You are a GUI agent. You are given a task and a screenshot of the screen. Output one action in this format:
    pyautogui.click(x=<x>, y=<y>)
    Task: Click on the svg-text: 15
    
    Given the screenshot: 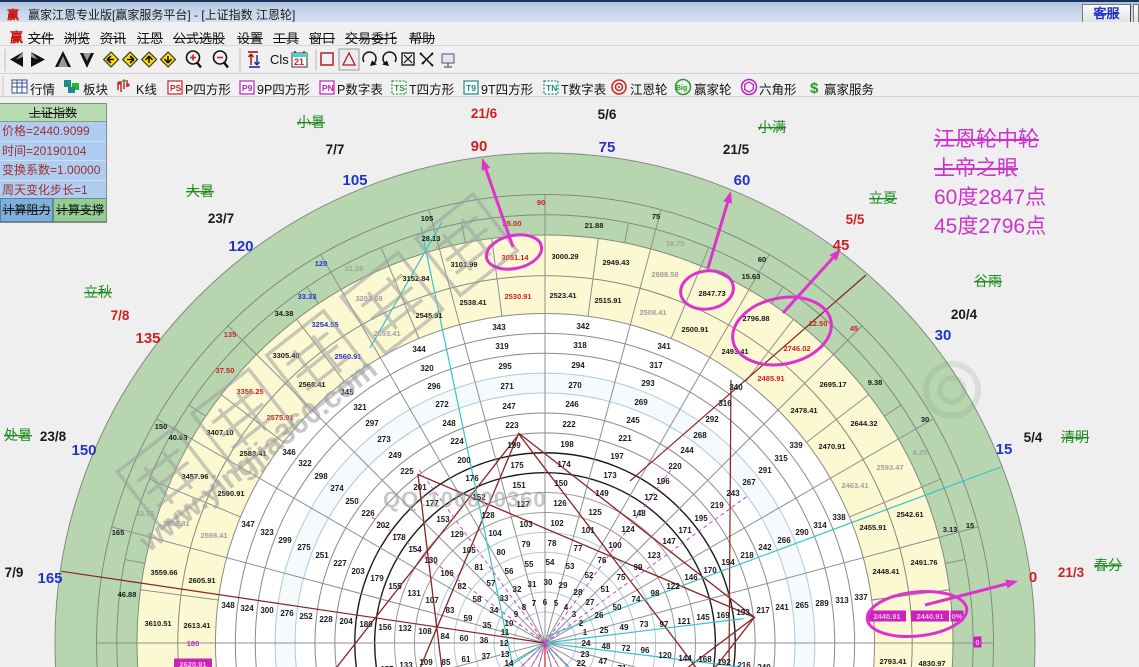 What is the action you would take?
    pyautogui.click(x=970, y=525)
    